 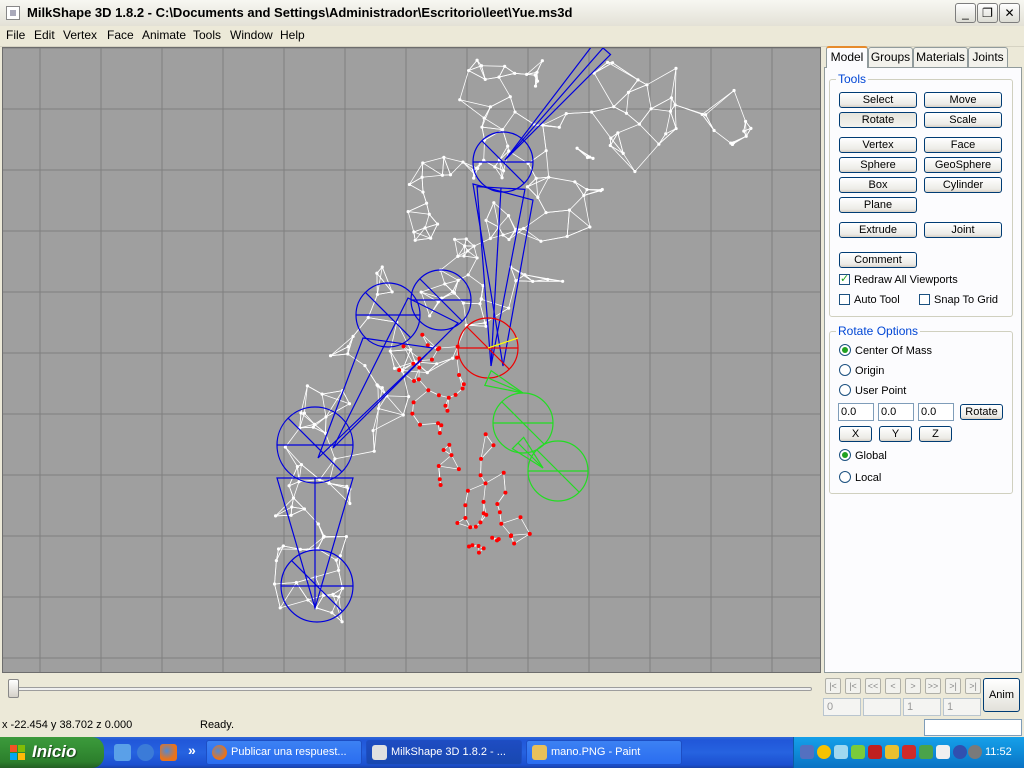 I want to click on firefox-icon, so click(x=168, y=752).